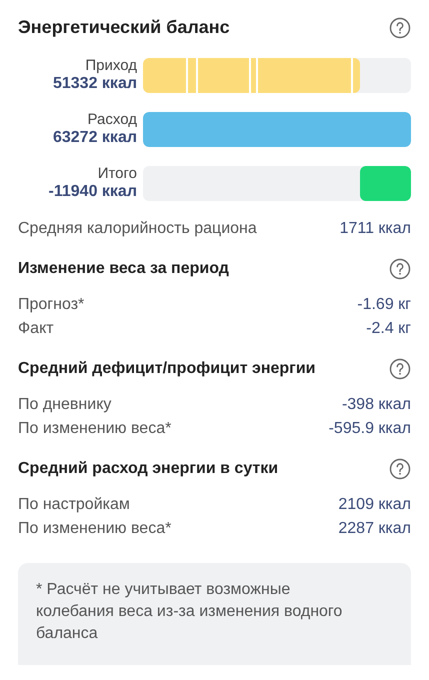  I want to click on row-label: Средняя калорийность рациона, so click(137, 229).